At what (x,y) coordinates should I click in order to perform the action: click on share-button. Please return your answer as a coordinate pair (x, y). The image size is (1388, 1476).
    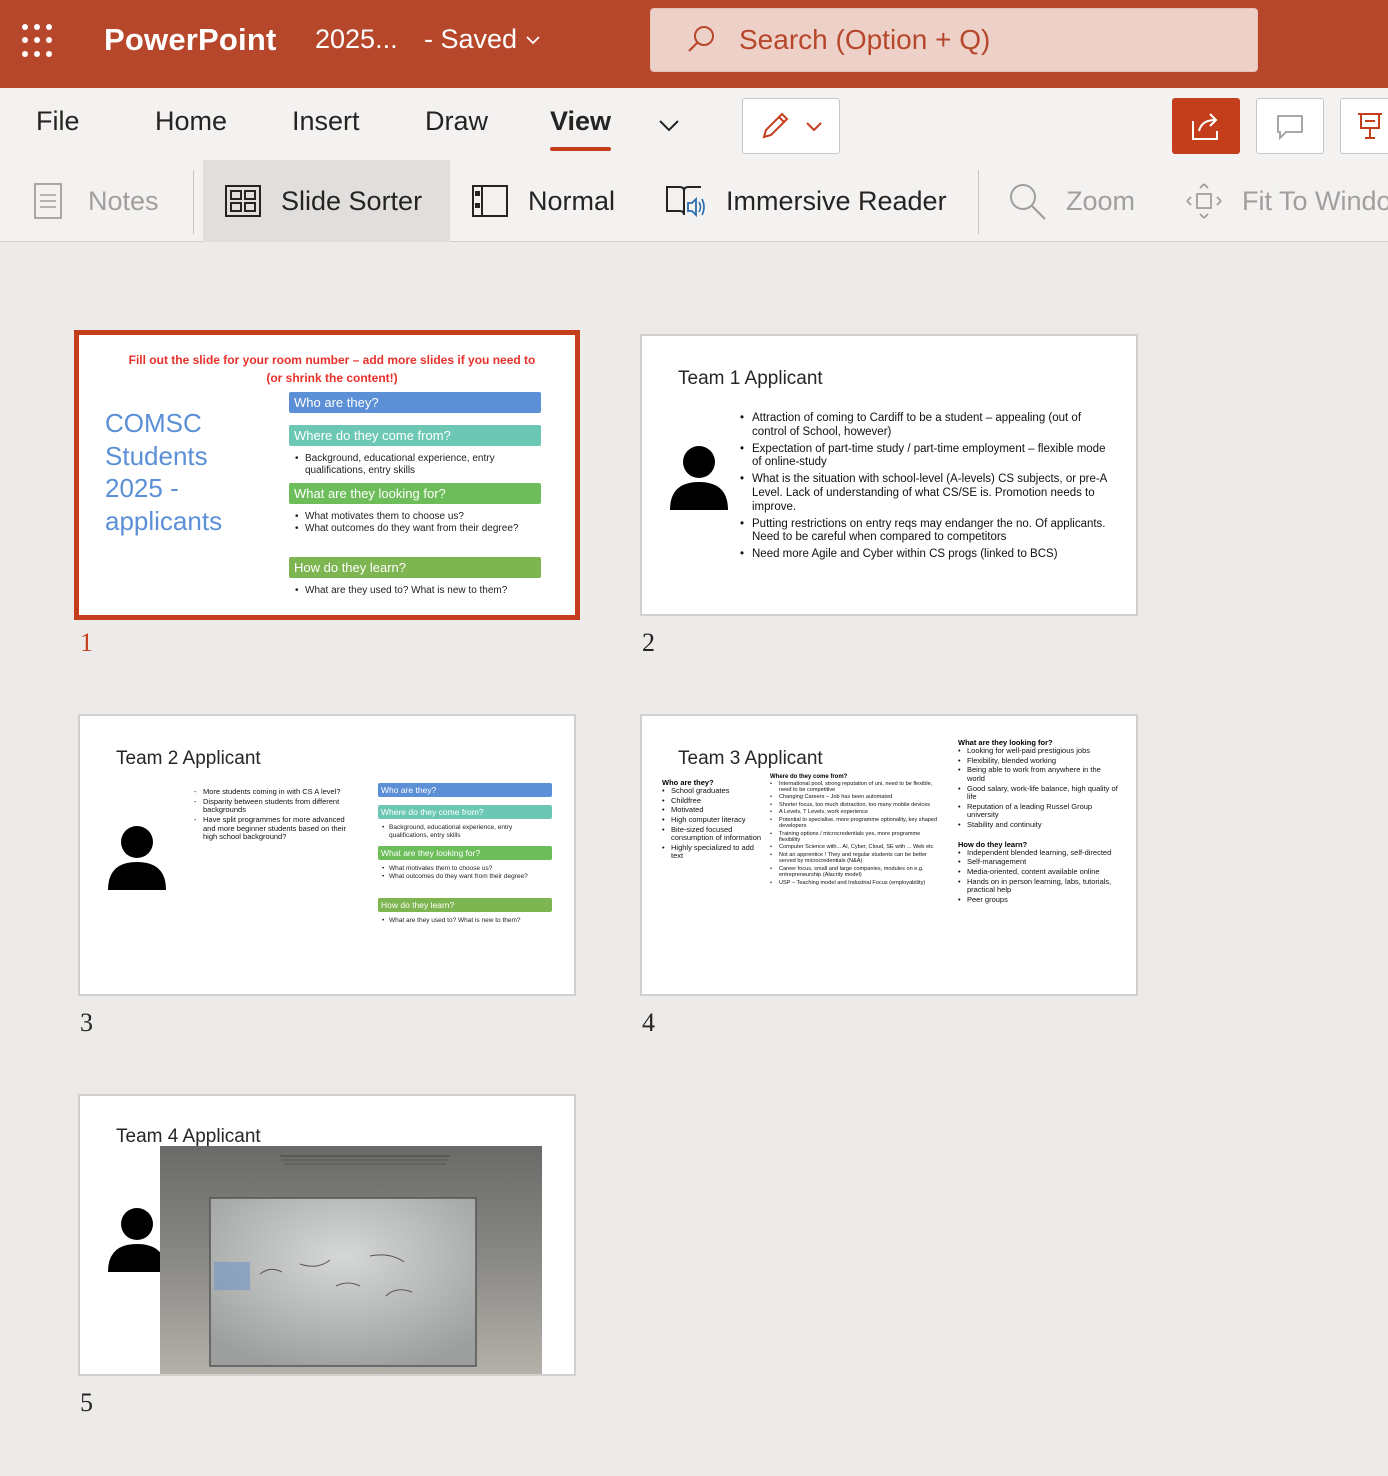
    Looking at the image, I should click on (1206, 126).